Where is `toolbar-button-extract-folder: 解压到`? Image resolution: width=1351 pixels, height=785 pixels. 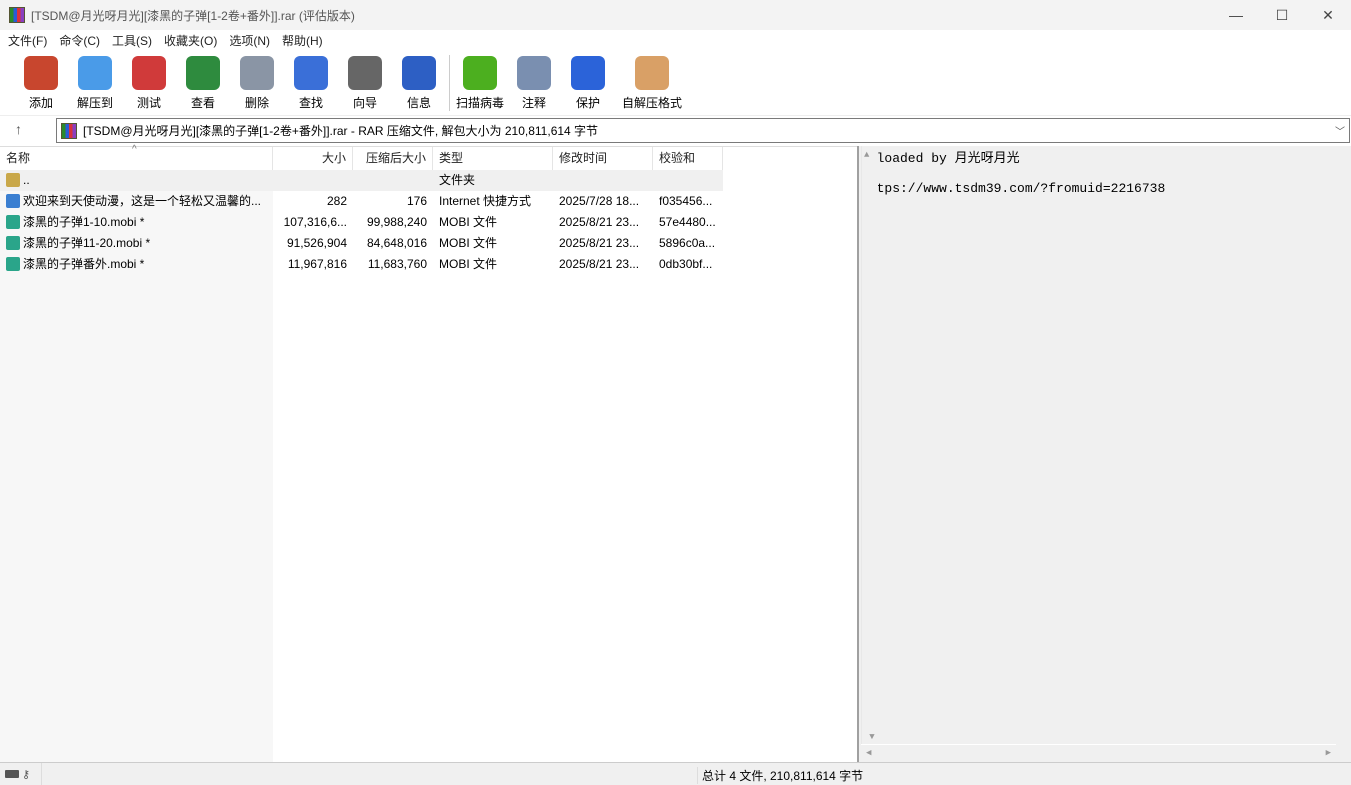 toolbar-button-extract-folder: 解压到 is located at coordinates (95, 82).